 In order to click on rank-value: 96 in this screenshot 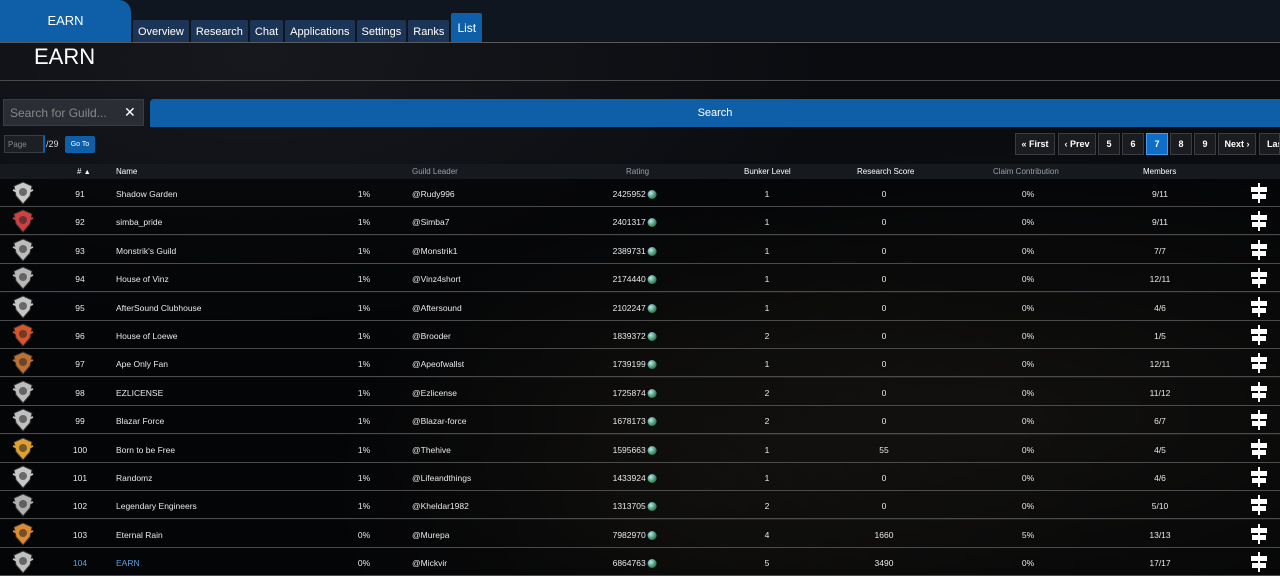, I will do `click(80, 336)`.